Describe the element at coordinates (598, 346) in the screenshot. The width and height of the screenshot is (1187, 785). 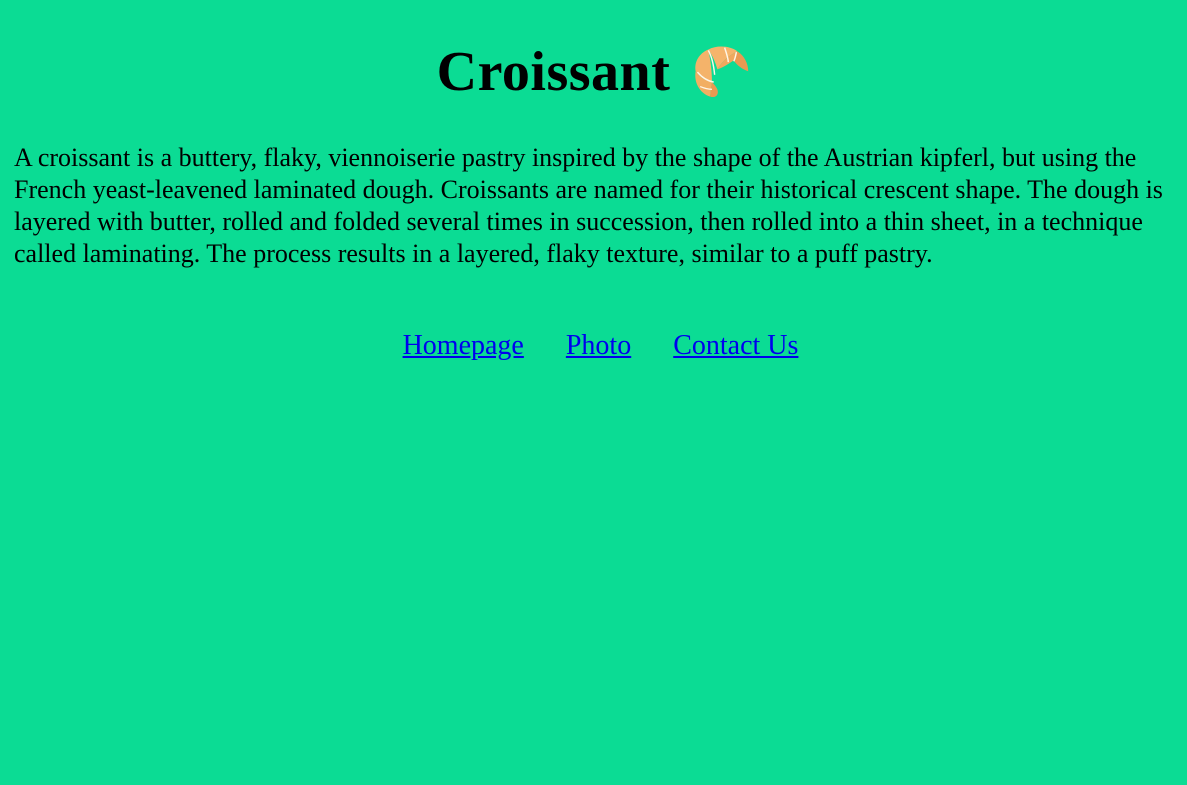
I see `photo-link: Photo` at that location.